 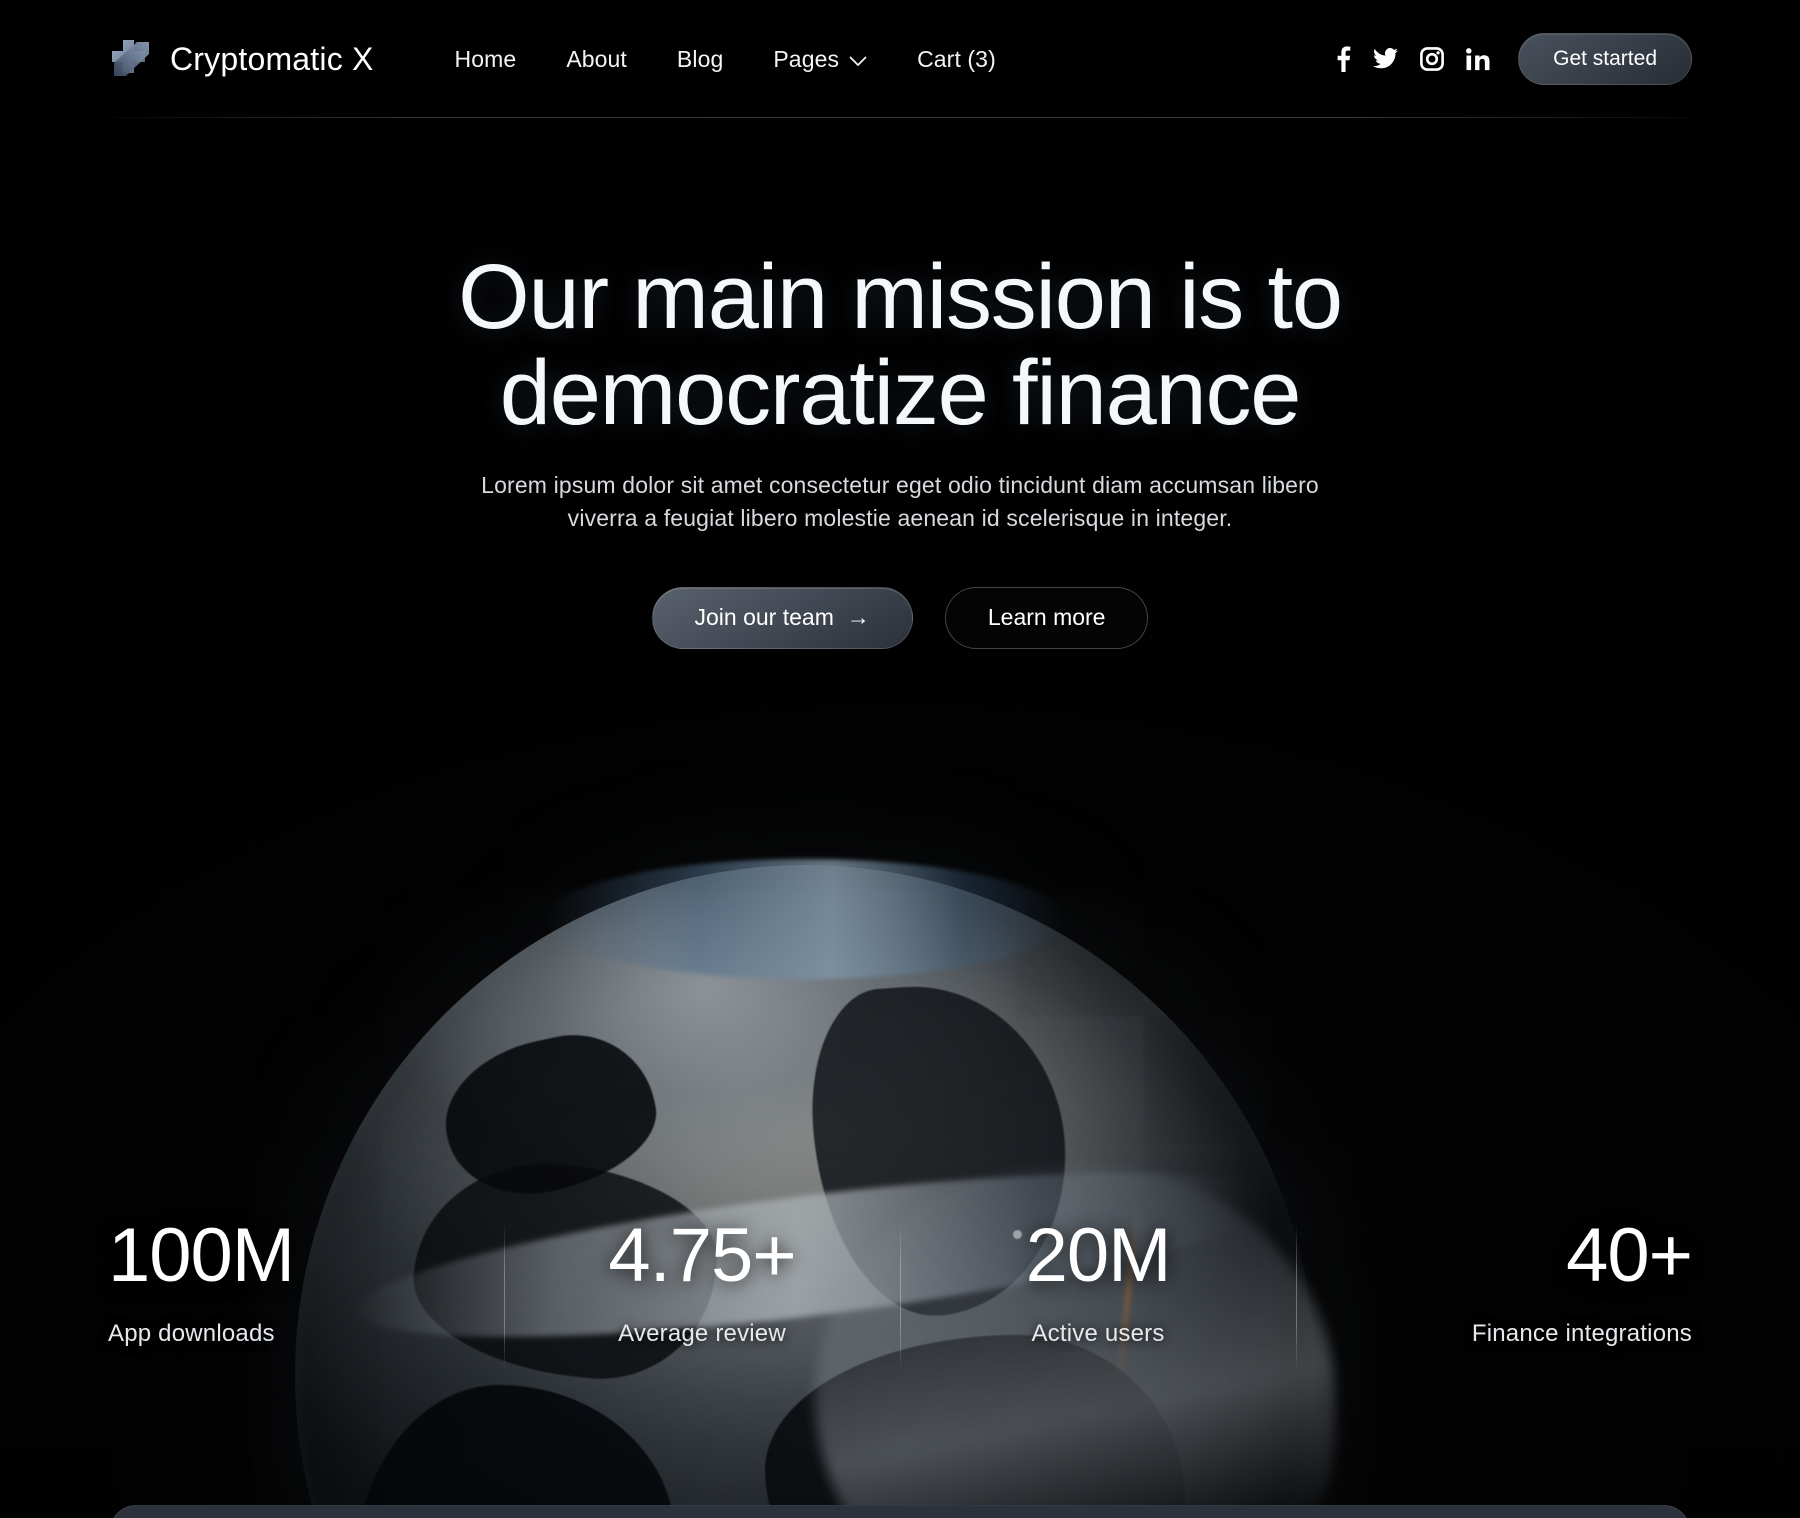 I want to click on stat-average-review: 4.75+ Average review, so click(x=702, y=1290).